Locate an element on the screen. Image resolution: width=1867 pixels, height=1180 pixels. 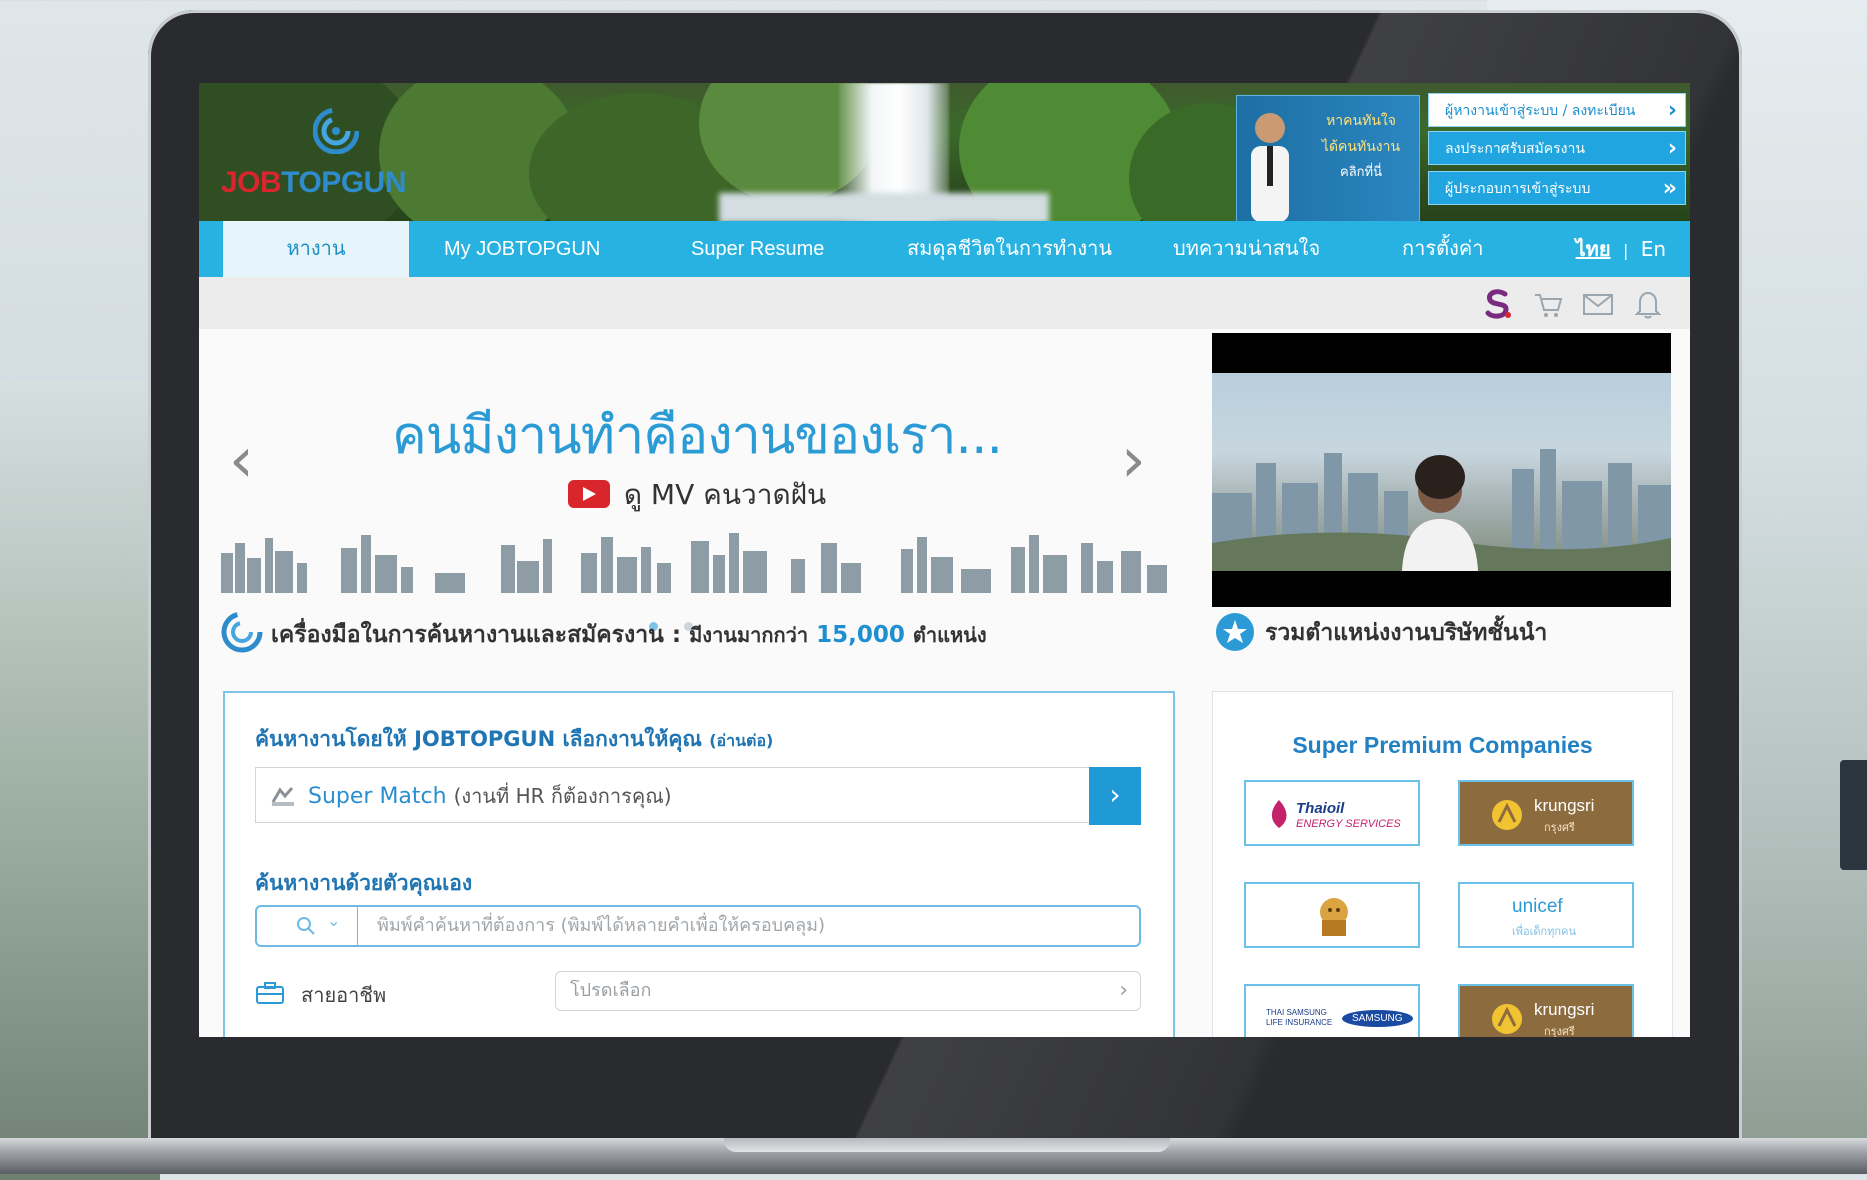
youtube-play-icon is located at coordinates (588, 494).